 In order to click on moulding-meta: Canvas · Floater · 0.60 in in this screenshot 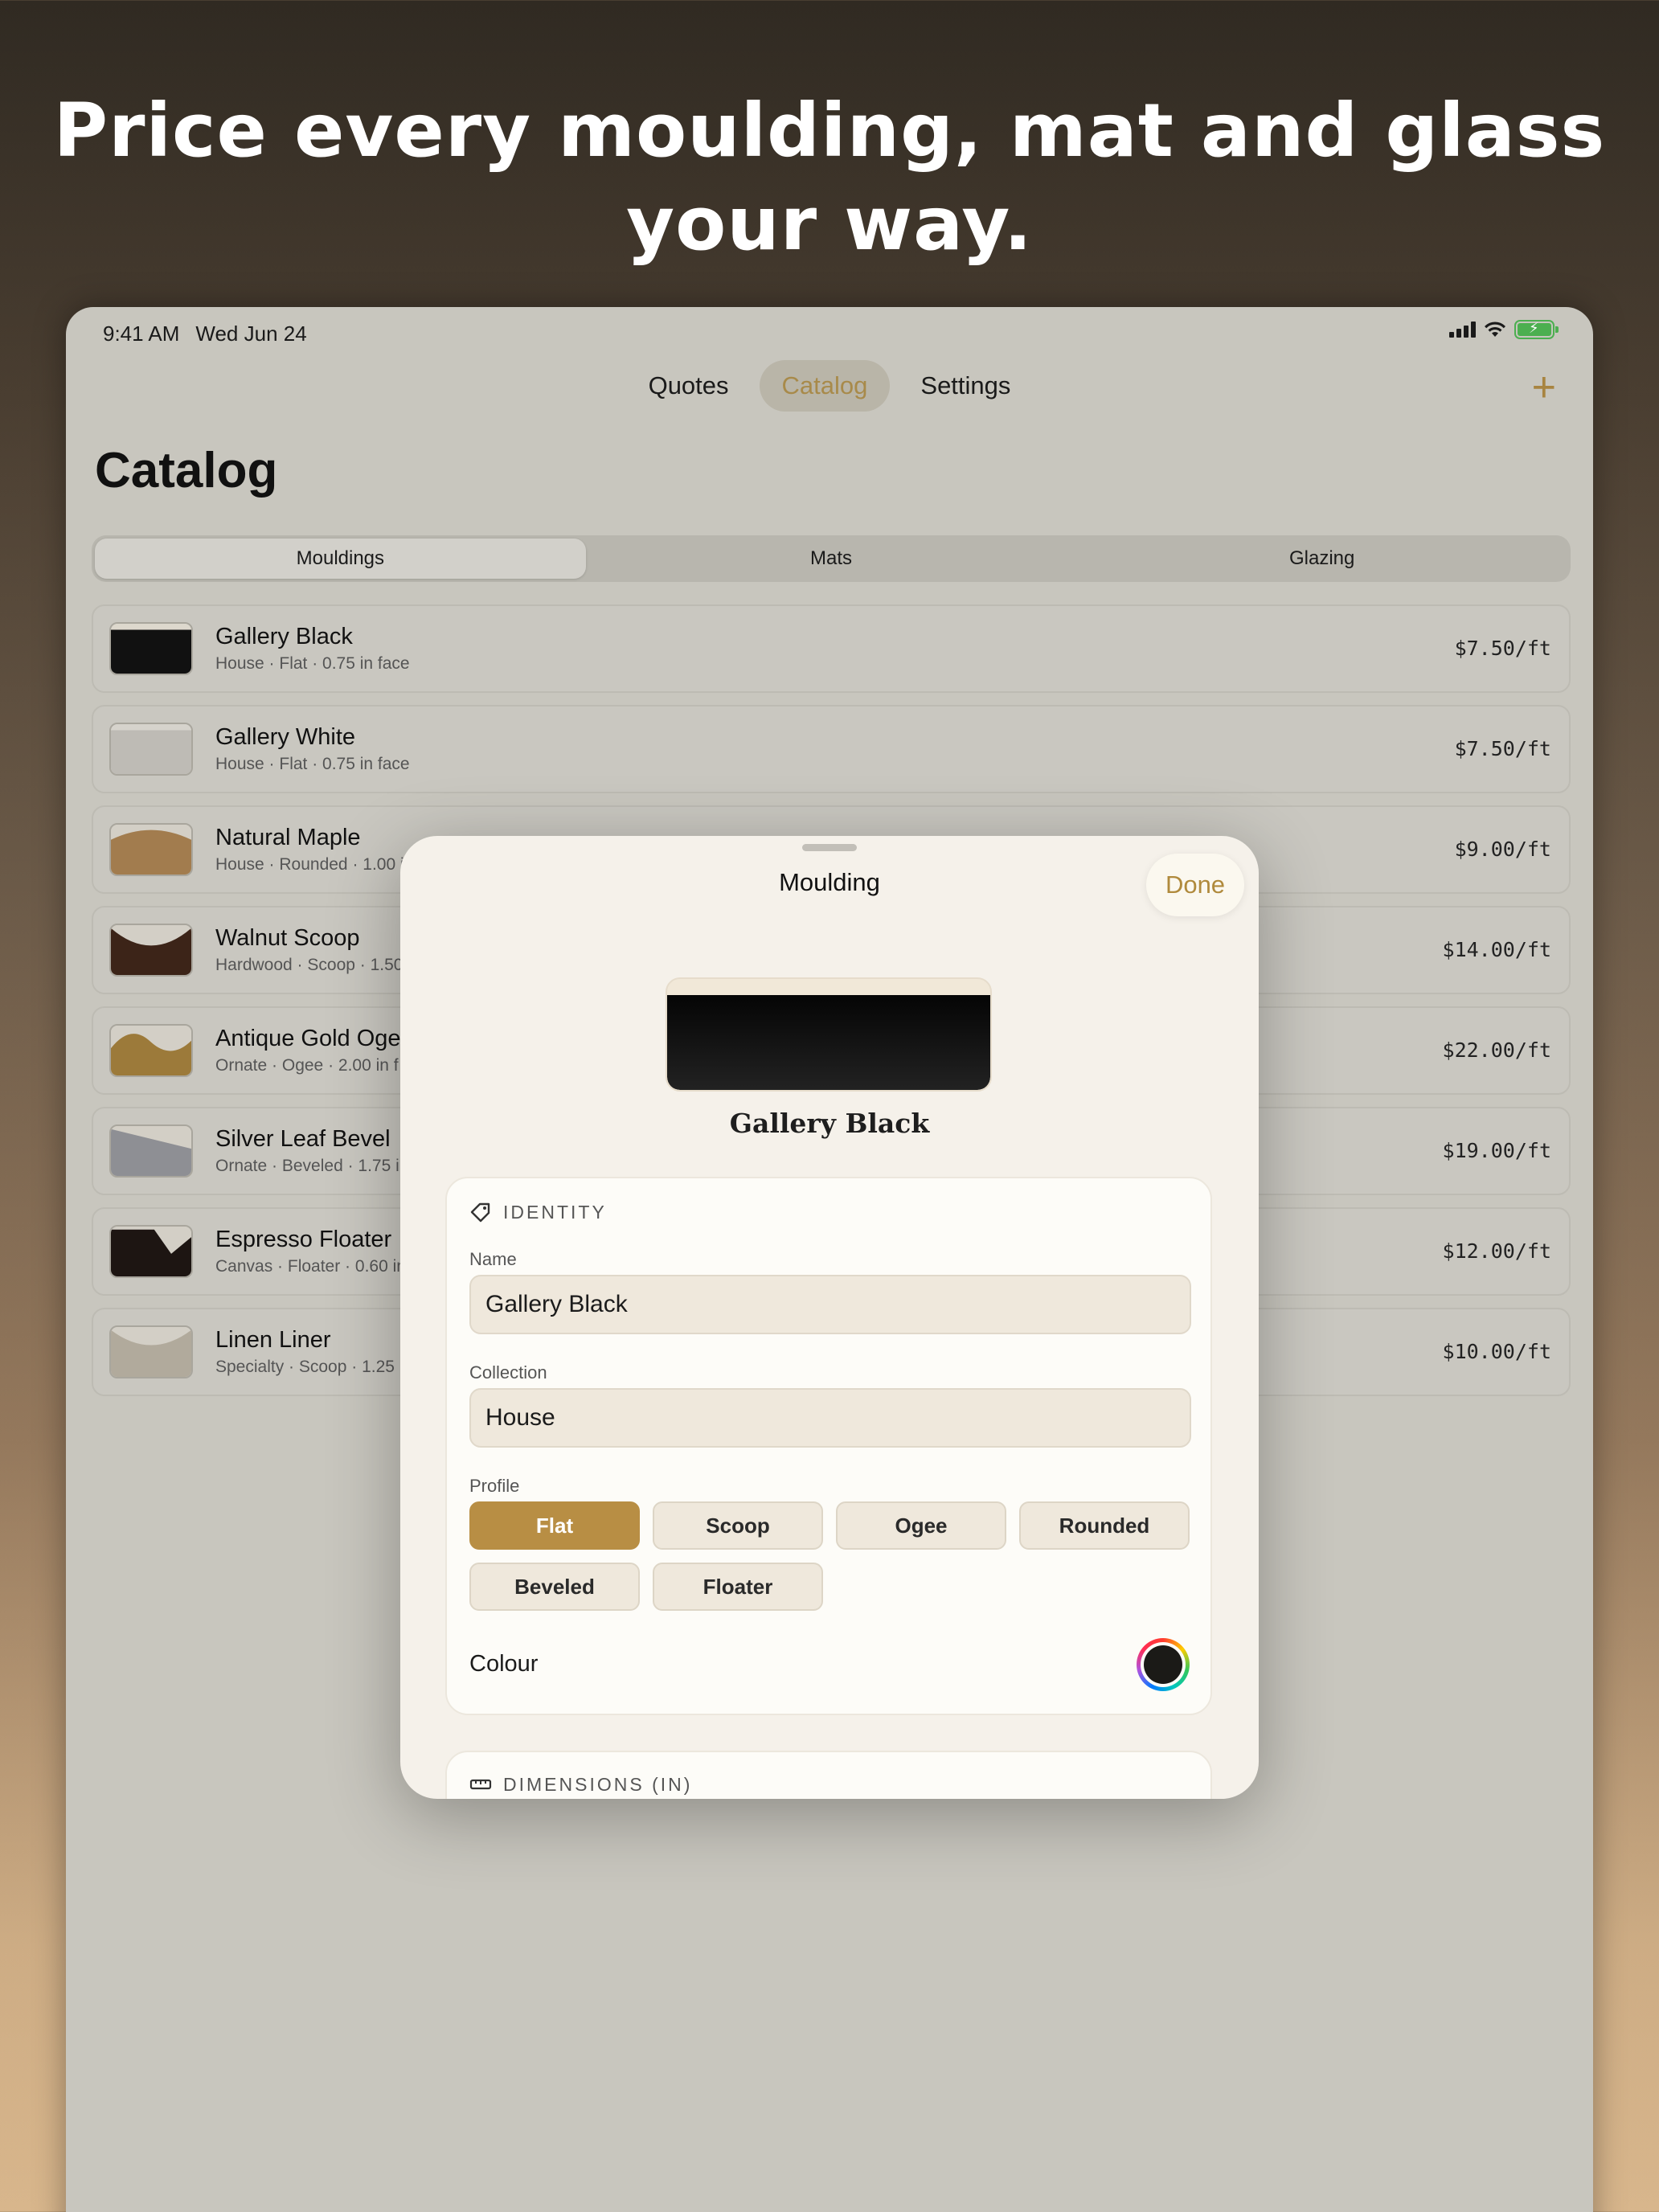, I will do `click(310, 1266)`.